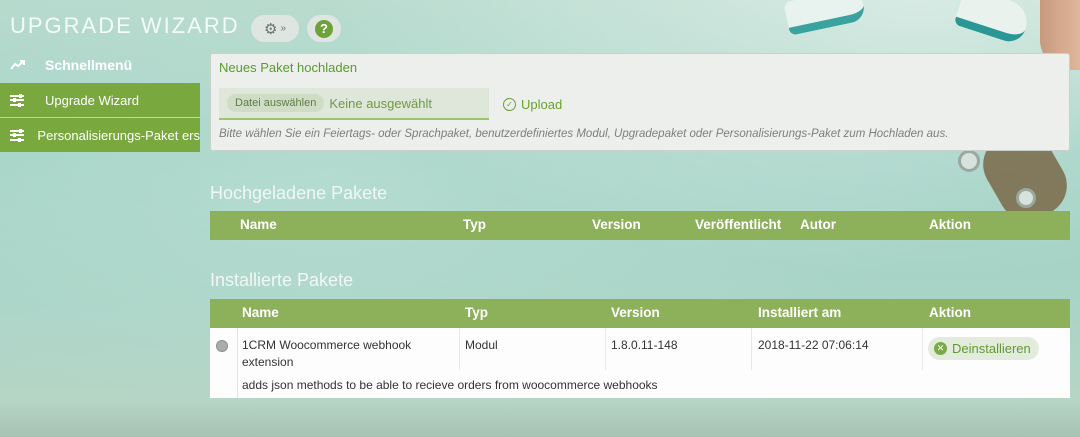 Image resolution: width=1080 pixels, height=437 pixels. I want to click on uploaded-packages-title: Hochgeladene Pakete, so click(299, 193).